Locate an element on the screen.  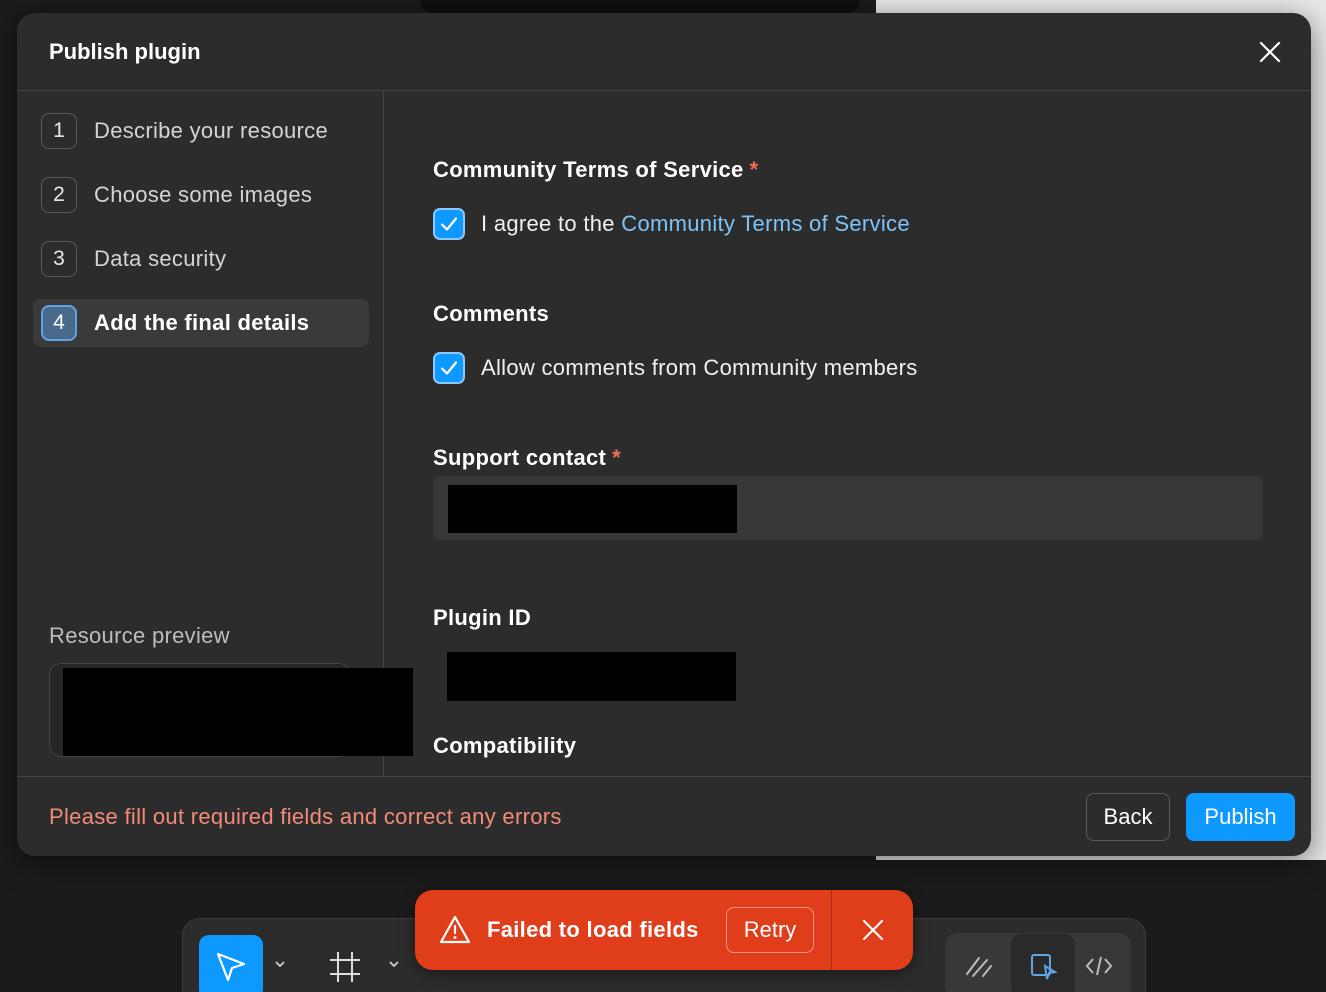
move-tool-icon is located at coordinates (231, 967).